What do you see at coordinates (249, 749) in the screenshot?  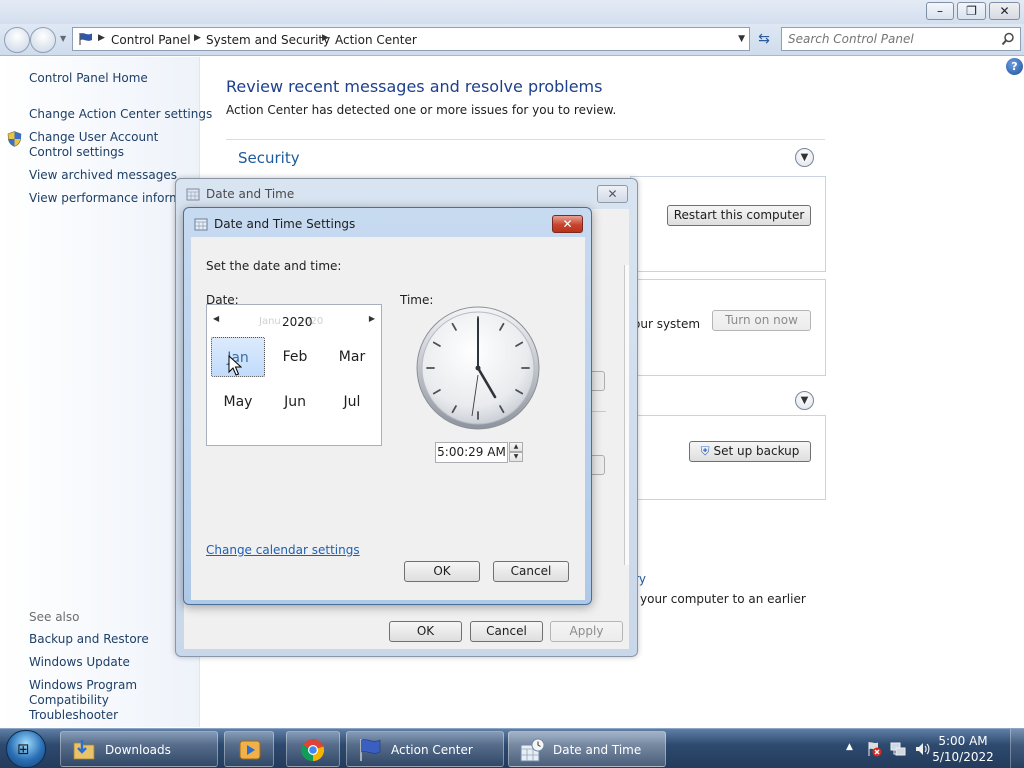 I see `taskbar-media-player` at bounding box center [249, 749].